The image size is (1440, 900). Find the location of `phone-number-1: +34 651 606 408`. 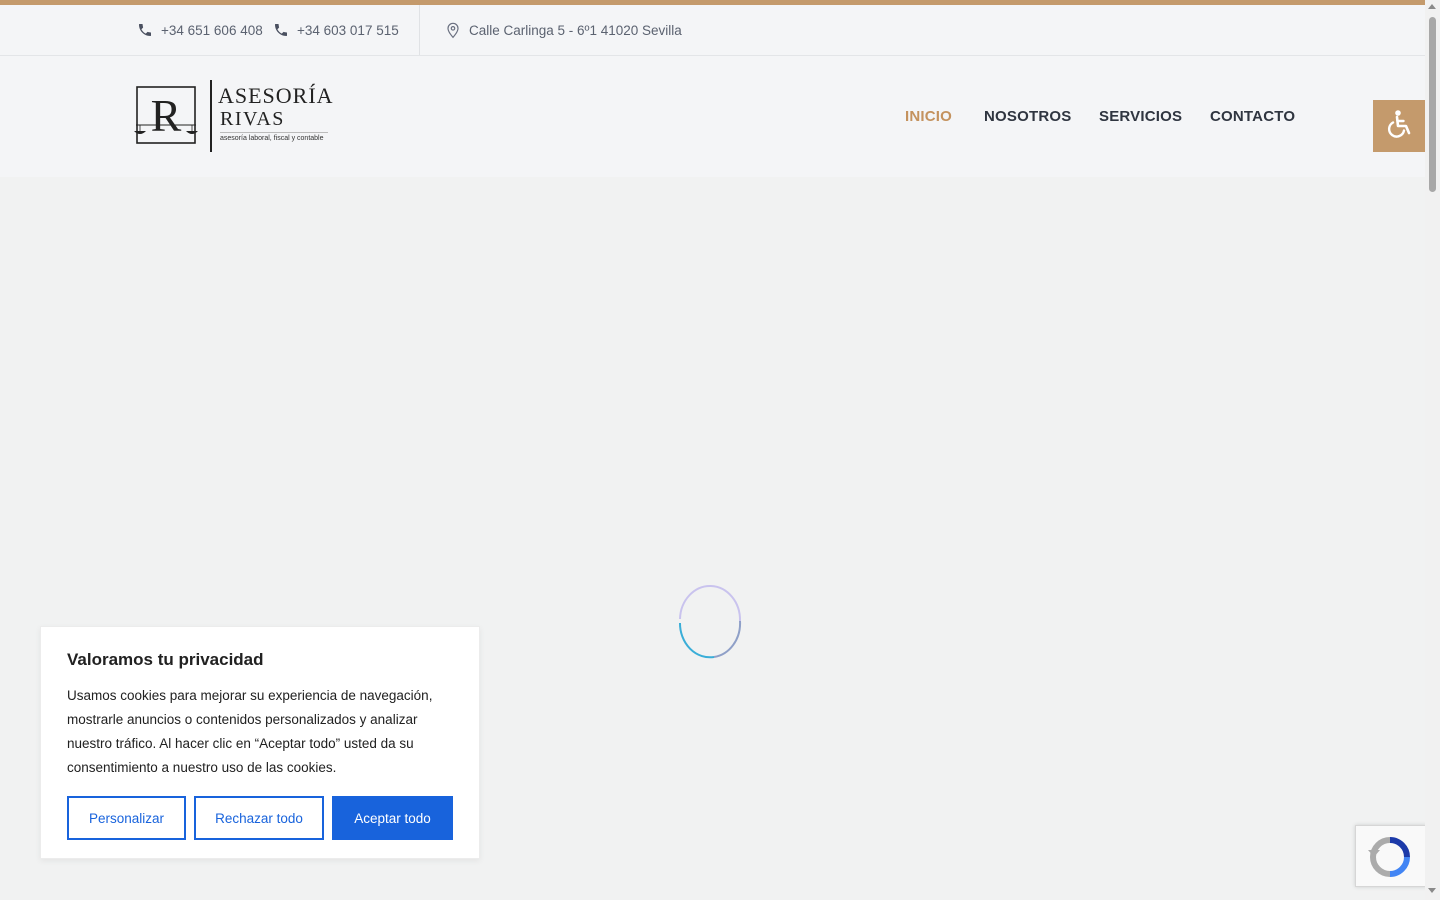

phone-number-1: +34 651 606 408 is located at coordinates (212, 30).